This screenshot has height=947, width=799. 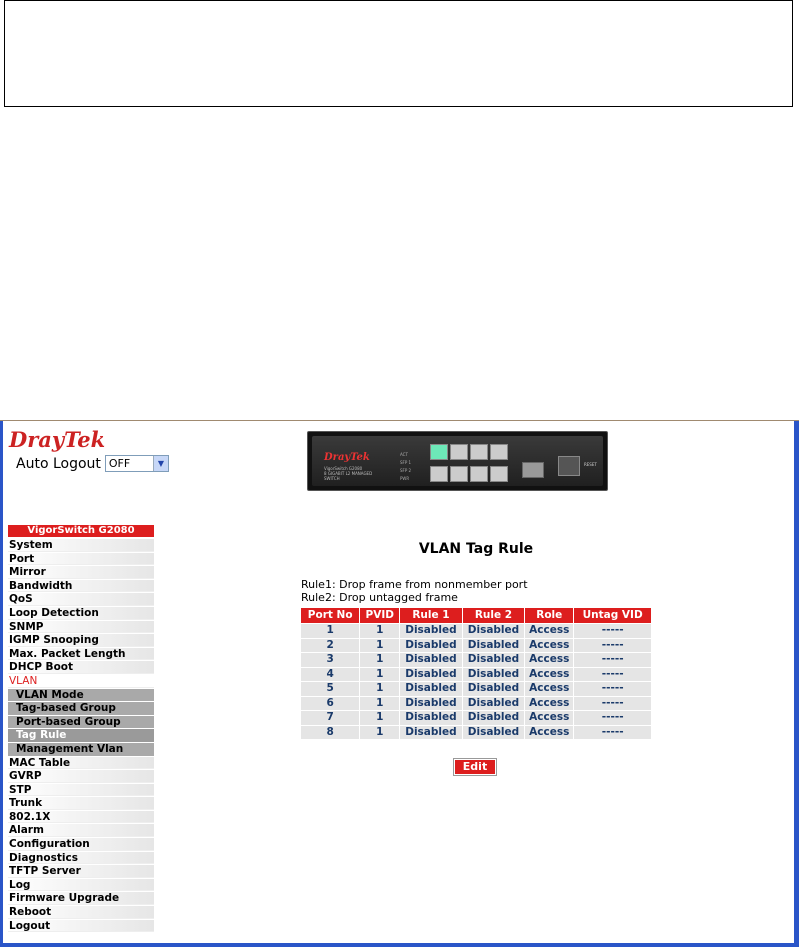 What do you see at coordinates (81, 695) in the screenshot?
I see `sidebar-item-vlan-mode: VLAN Mode` at bounding box center [81, 695].